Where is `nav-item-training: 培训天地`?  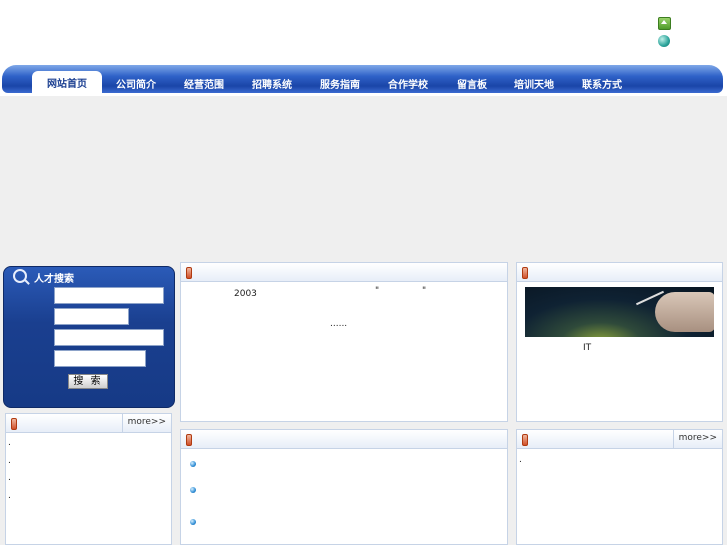
nav-item-training: 培训天地 is located at coordinates (534, 84).